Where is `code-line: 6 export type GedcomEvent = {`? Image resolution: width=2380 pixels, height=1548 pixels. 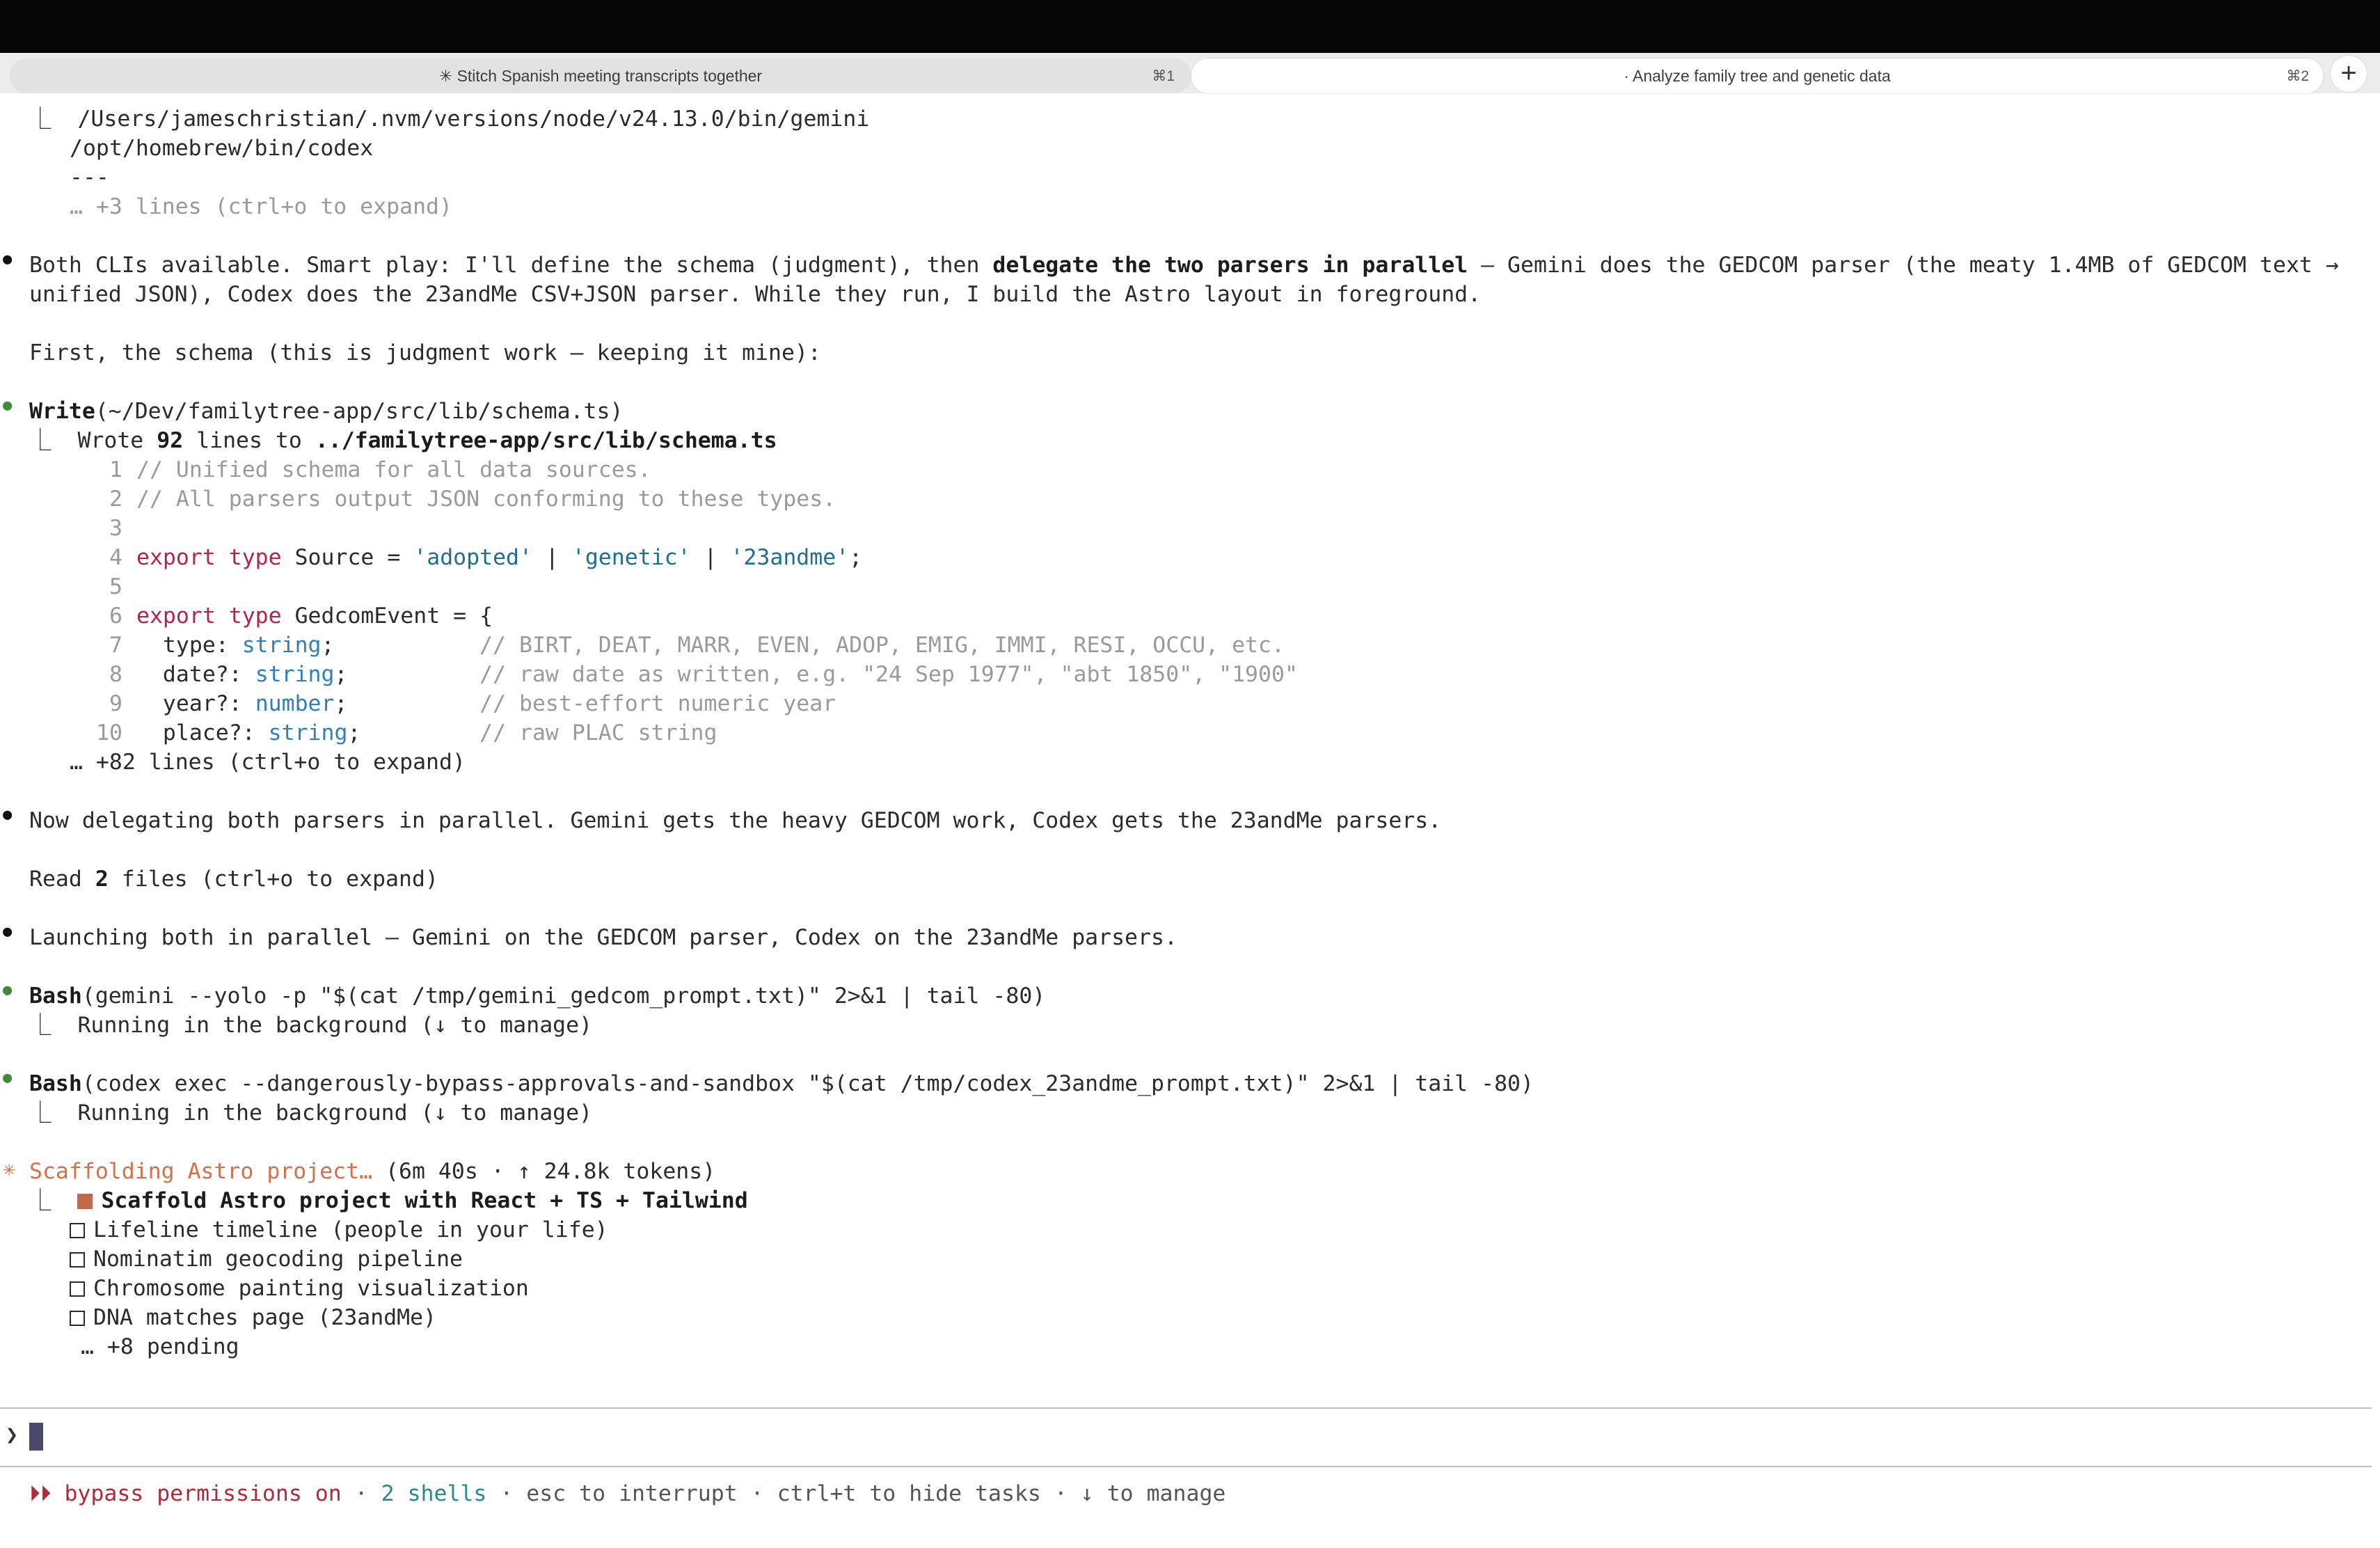 code-line: 6 export type GedcomEvent = { is located at coordinates (301, 616).